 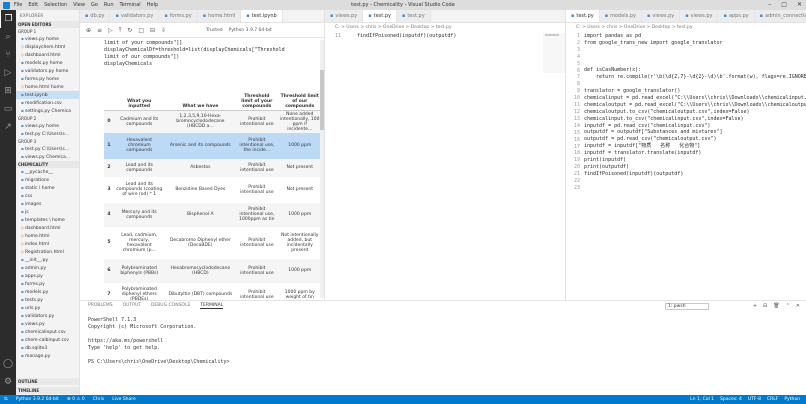 What do you see at coordinates (135, 16) in the screenshot?
I see `editor-tab: ▪ validators.py` at bounding box center [135, 16].